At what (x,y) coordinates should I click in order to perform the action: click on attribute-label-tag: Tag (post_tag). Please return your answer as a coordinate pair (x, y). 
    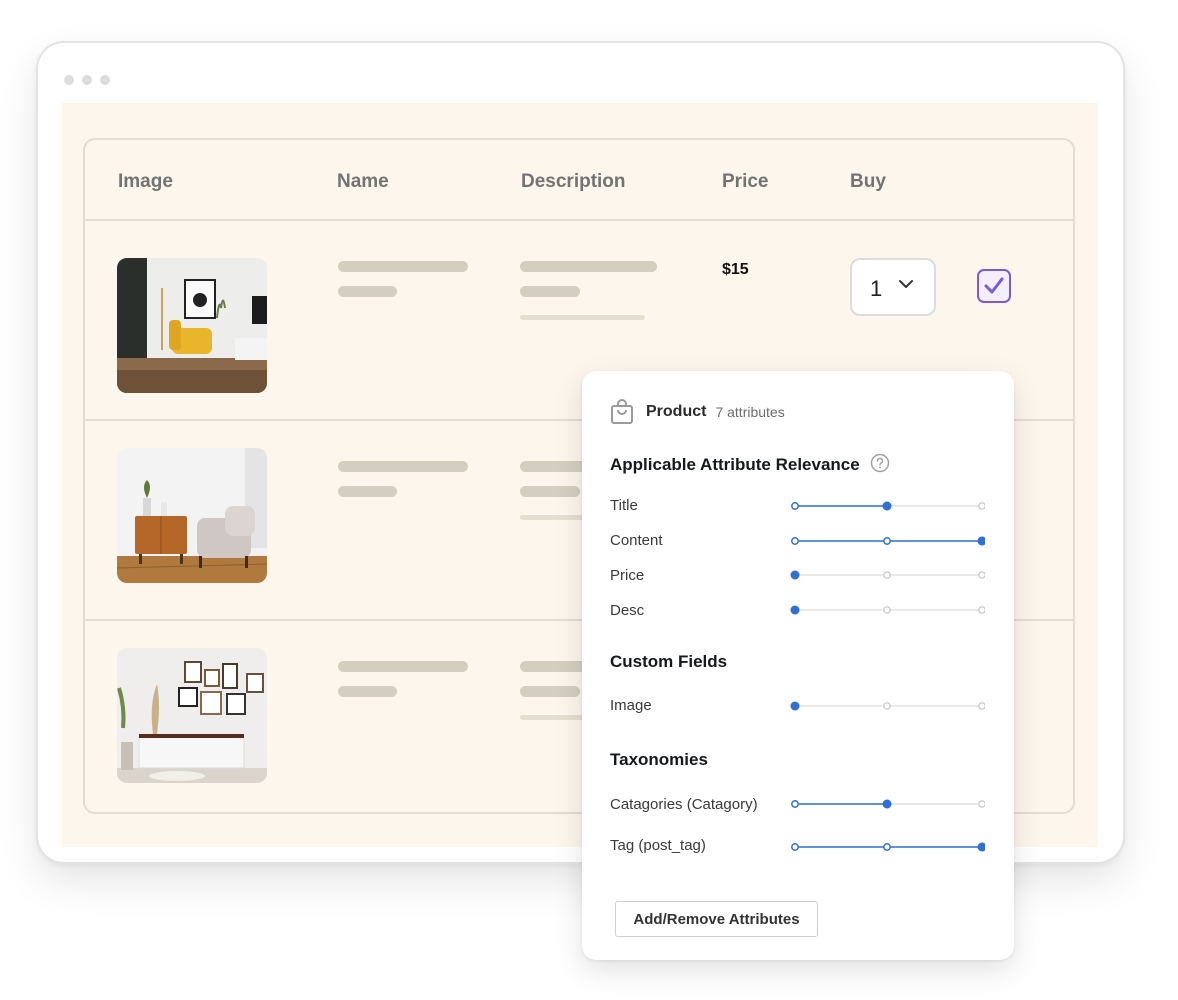
    Looking at the image, I should click on (658, 845).